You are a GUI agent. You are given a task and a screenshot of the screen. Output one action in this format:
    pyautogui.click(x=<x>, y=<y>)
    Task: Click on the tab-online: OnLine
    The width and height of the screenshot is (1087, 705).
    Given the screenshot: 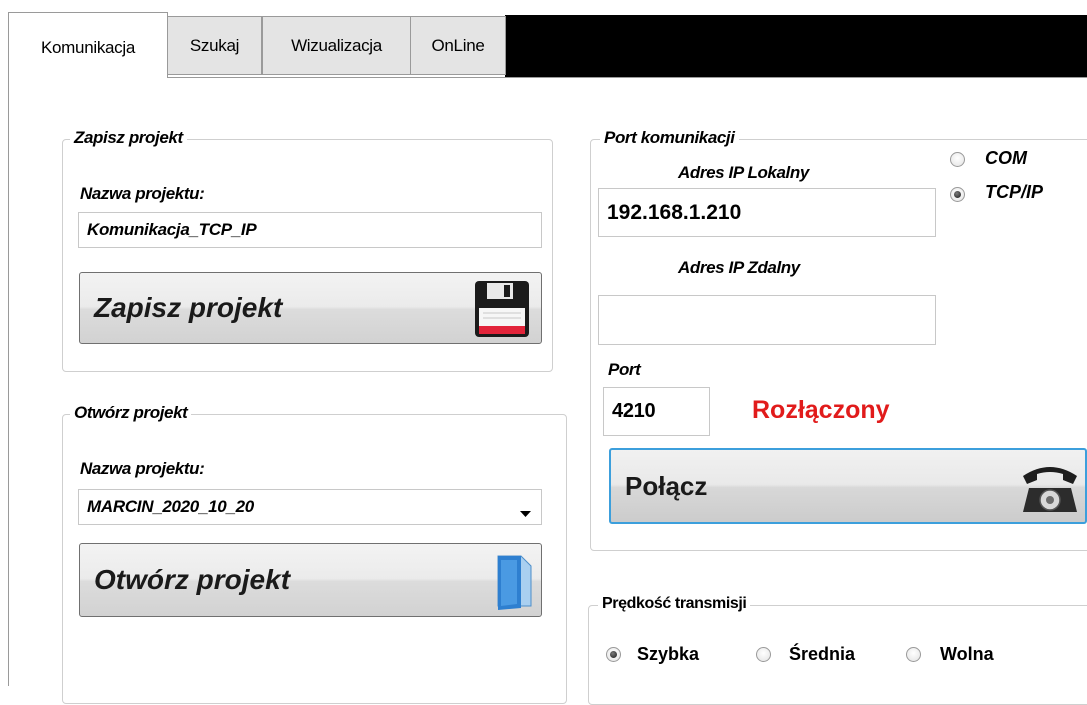 What is the action you would take?
    pyautogui.click(x=458, y=45)
    